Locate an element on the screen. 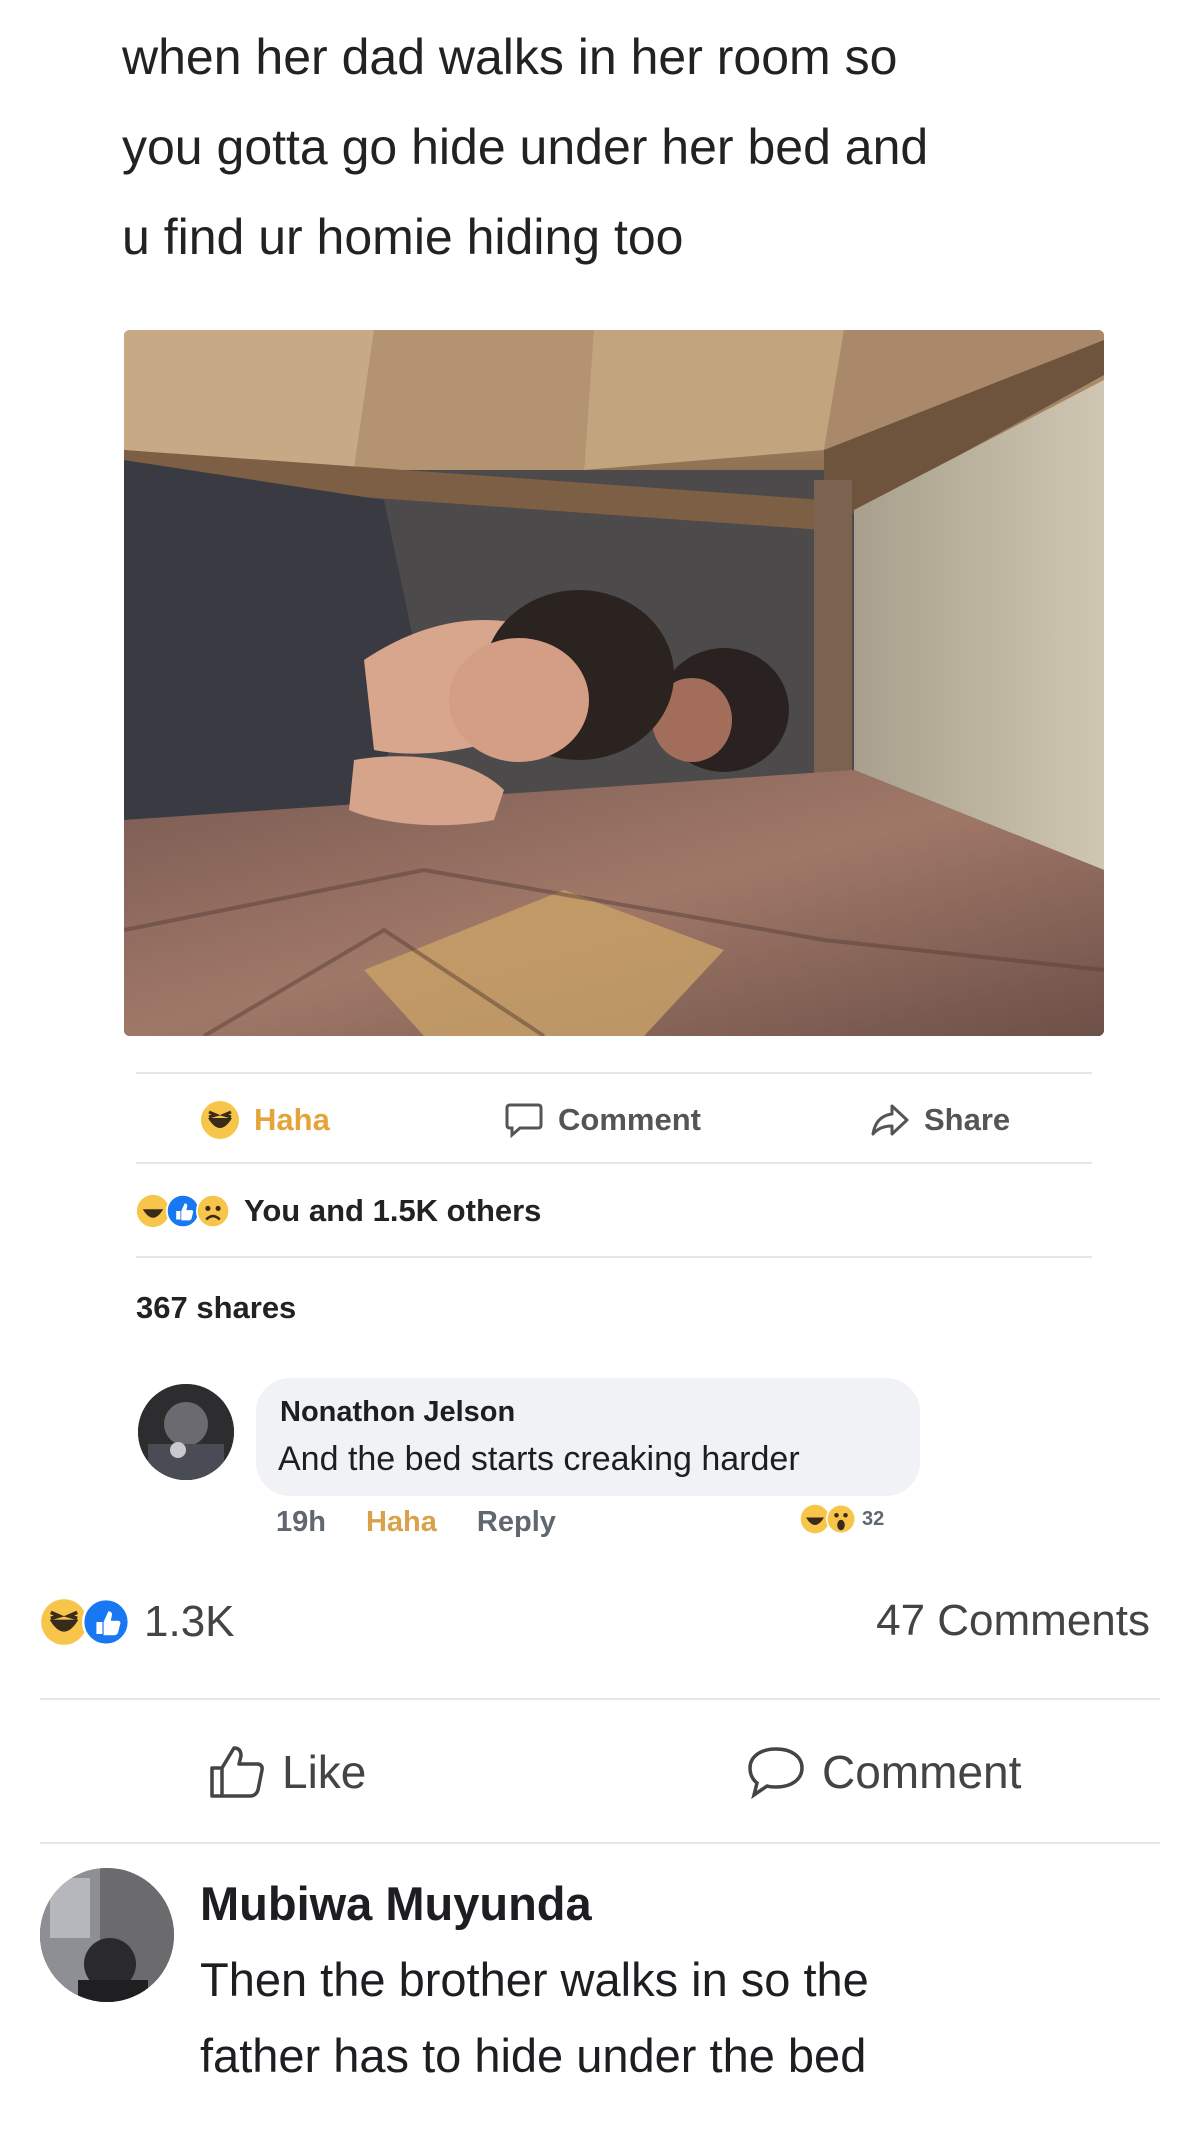 The image size is (1200, 2148). sad-icon is located at coordinates (213, 1211).